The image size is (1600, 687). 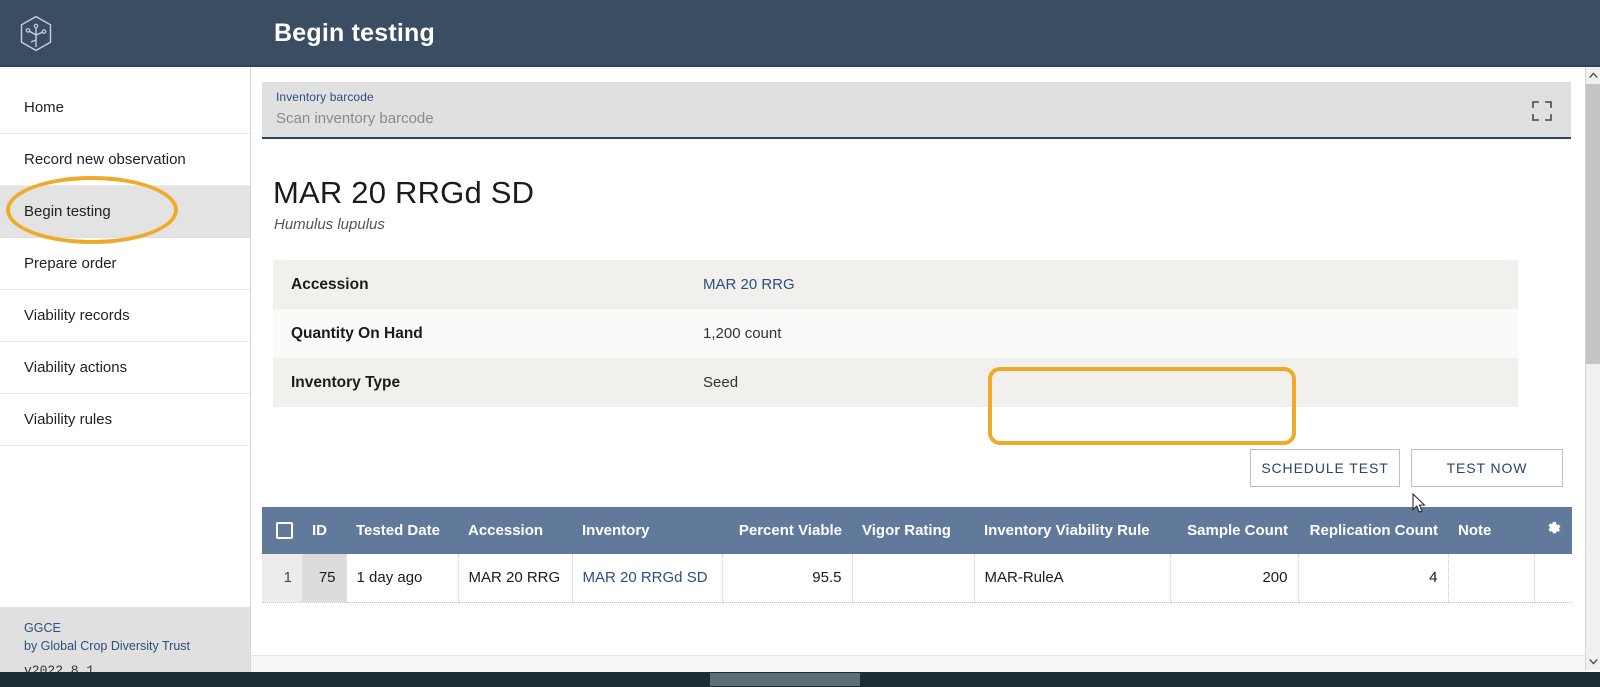 What do you see at coordinates (1373, 578) in the screenshot?
I see `cell-replication-count: 4` at bounding box center [1373, 578].